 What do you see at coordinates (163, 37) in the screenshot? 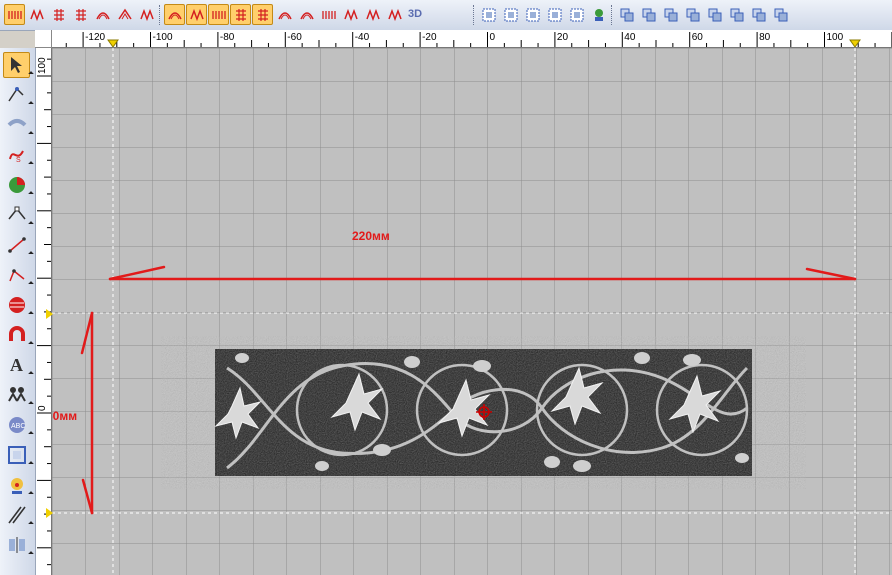
I see `ruler-label: -100` at bounding box center [163, 37].